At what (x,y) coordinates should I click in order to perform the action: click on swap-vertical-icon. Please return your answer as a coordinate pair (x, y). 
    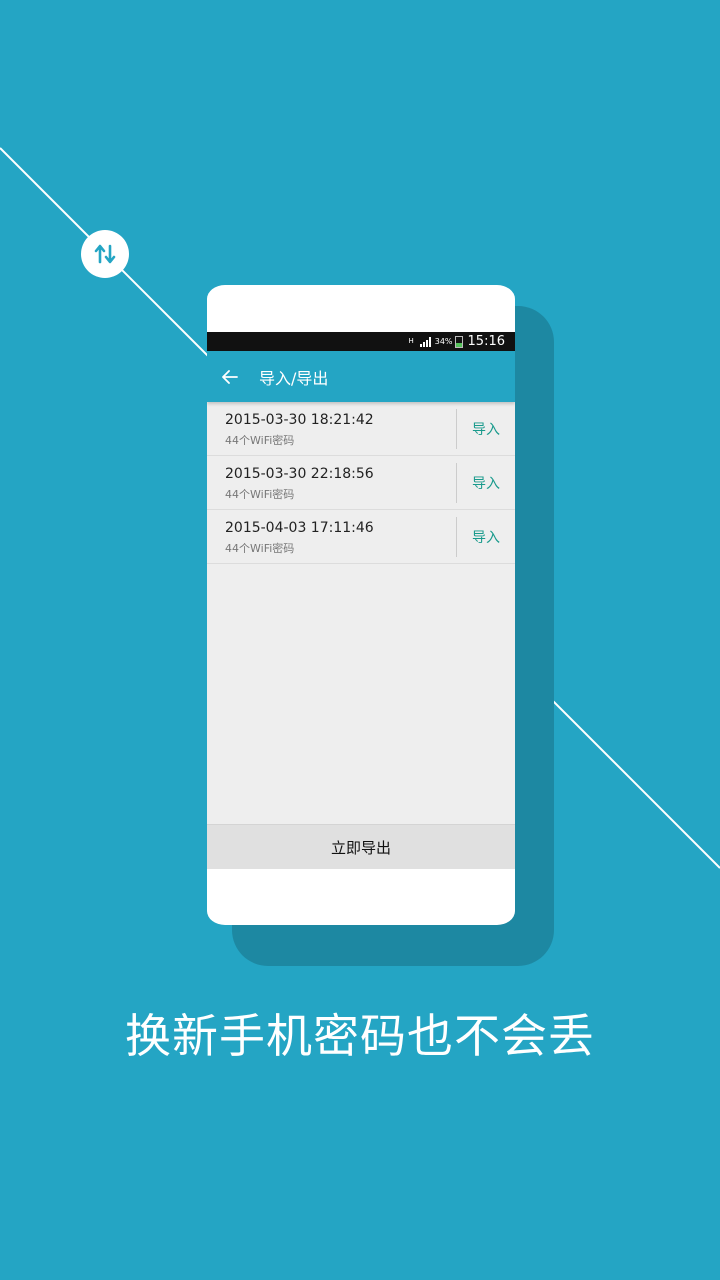
    Looking at the image, I should click on (105, 254).